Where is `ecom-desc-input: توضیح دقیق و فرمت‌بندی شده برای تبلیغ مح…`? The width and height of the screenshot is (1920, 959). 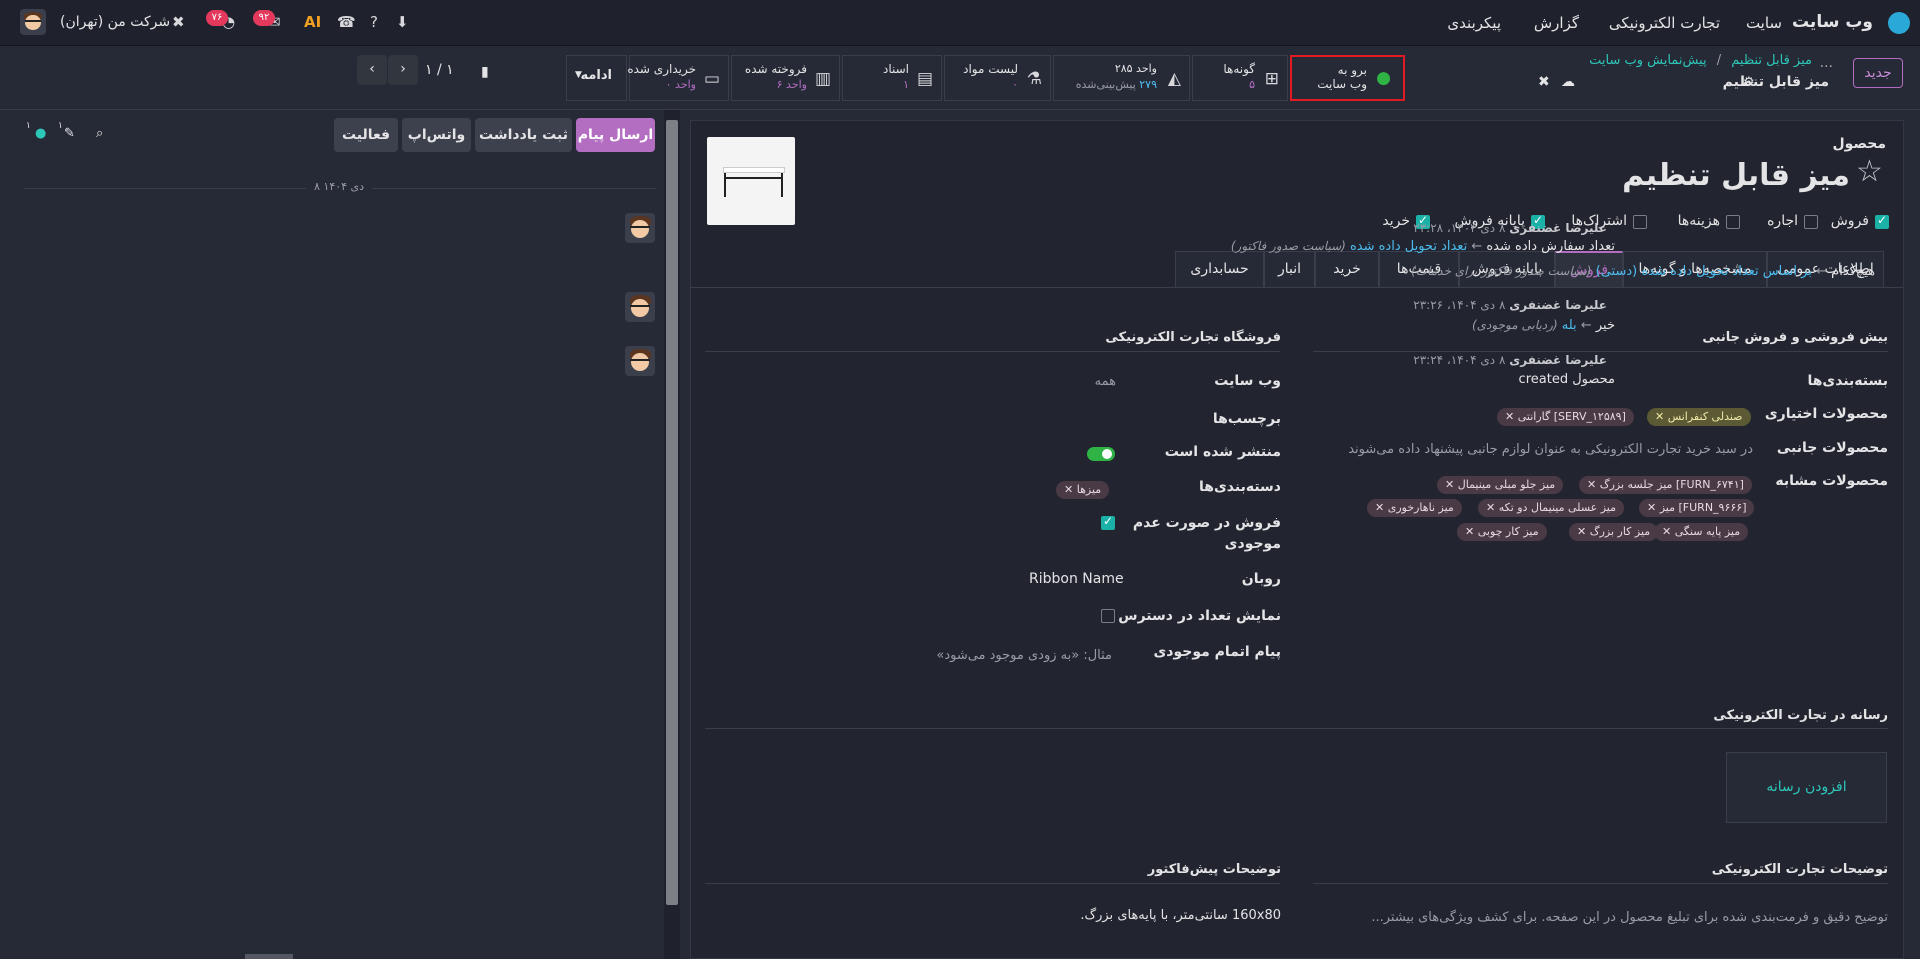 ecom-desc-input: توضیح دقیق و فرمت‌بندی شده برای تبلیغ مح… is located at coordinates (1629, 917).